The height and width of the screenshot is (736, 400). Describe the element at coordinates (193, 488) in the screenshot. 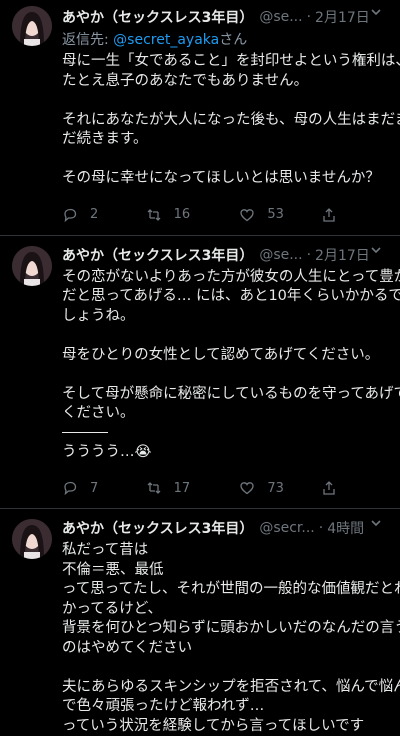

I see `retweet-button: 17` at that location.